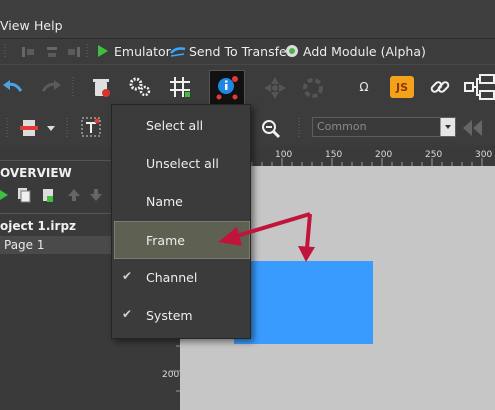  I want to click on settings-gears-icon, so click(140, 87).